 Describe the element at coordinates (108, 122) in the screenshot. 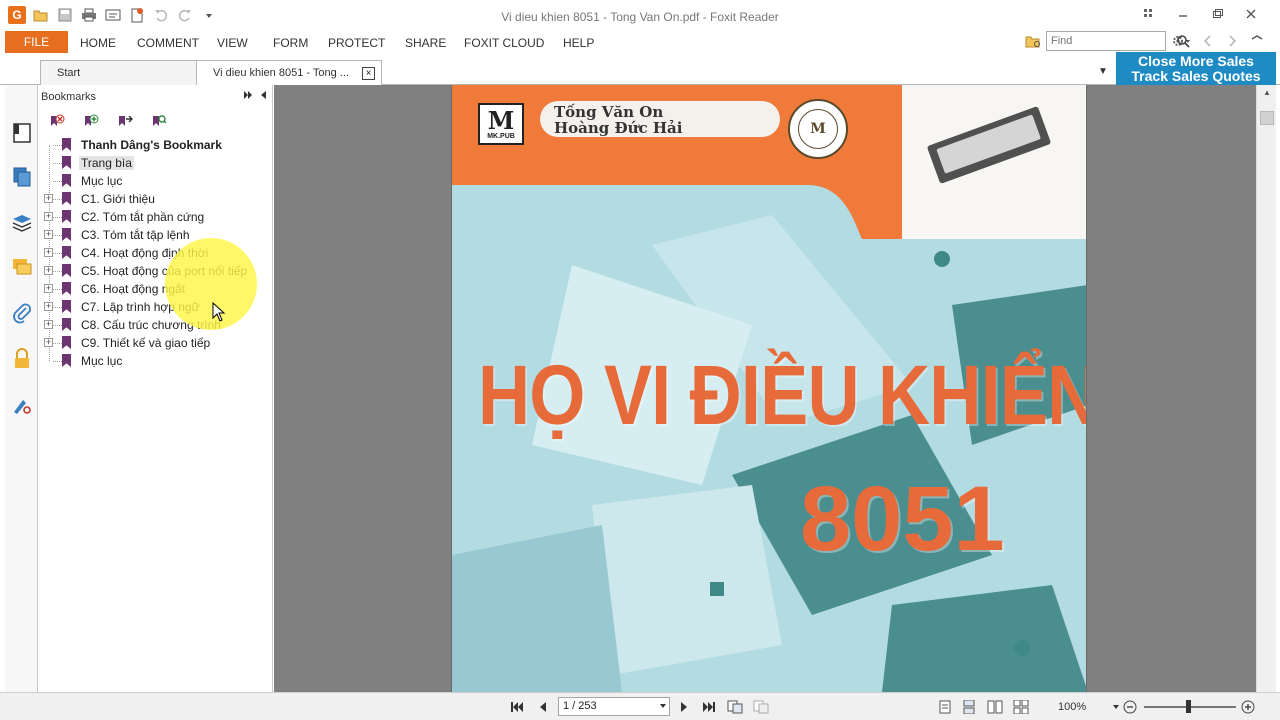

I see `bookmarks-toolbar` at that location.